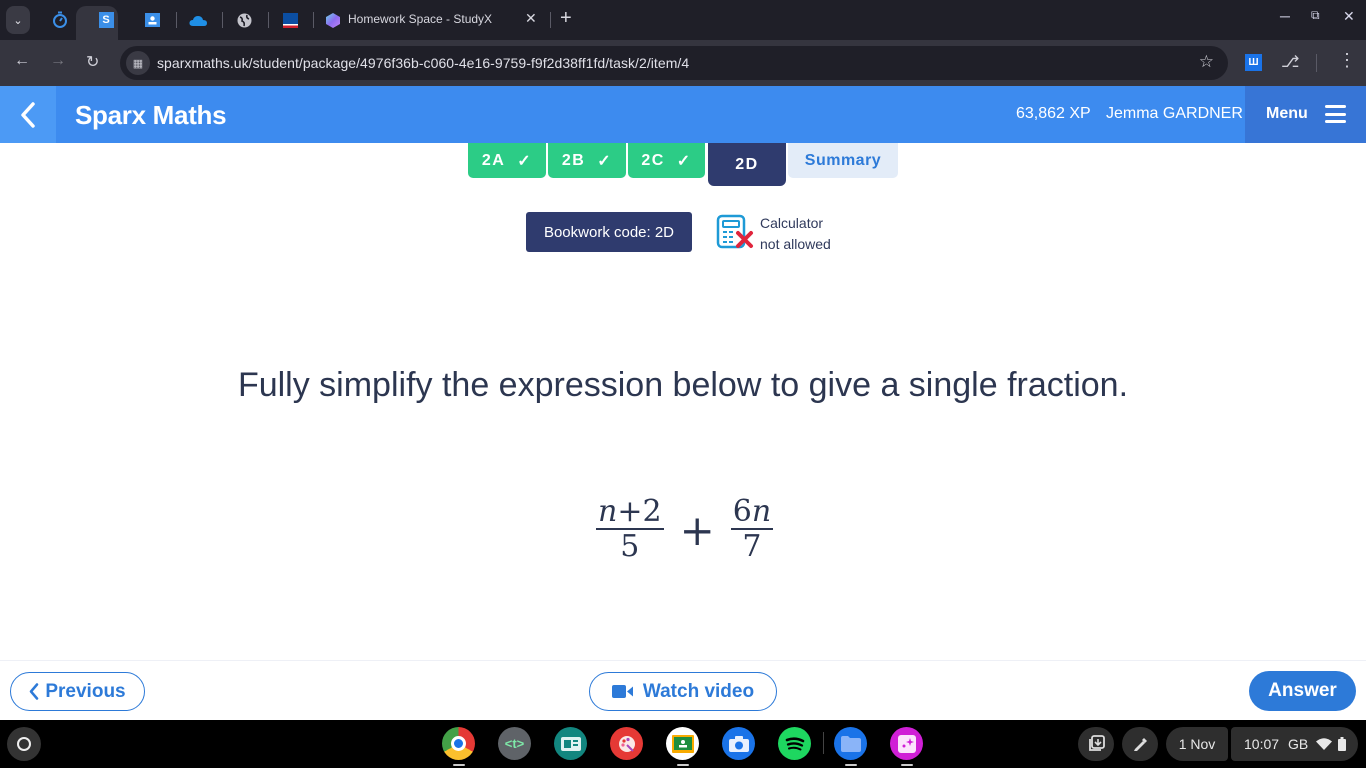 This screenshot has width=1366, height=768. I want to click on sparx-s-icon: S, so click(106, 20).